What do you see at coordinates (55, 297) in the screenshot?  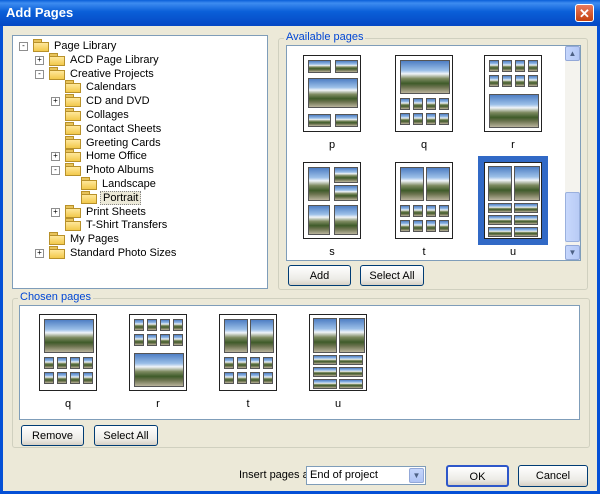 I see `chosen-pages-label: Chosen pages` at bounding box center [55, 297].